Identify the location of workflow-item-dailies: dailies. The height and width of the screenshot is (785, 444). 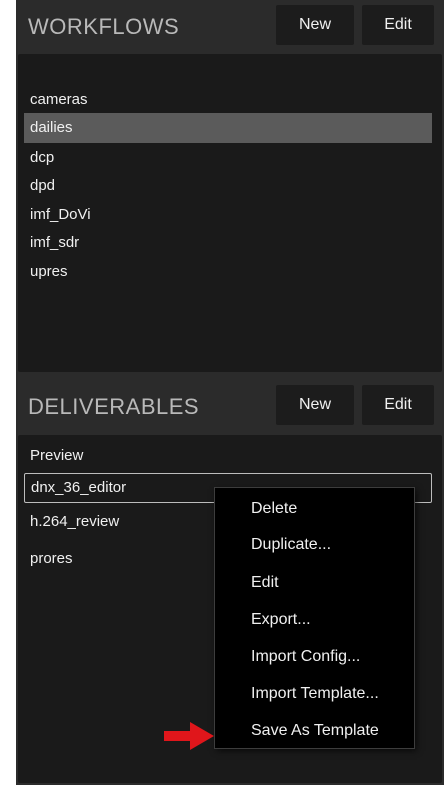
(228, 128).